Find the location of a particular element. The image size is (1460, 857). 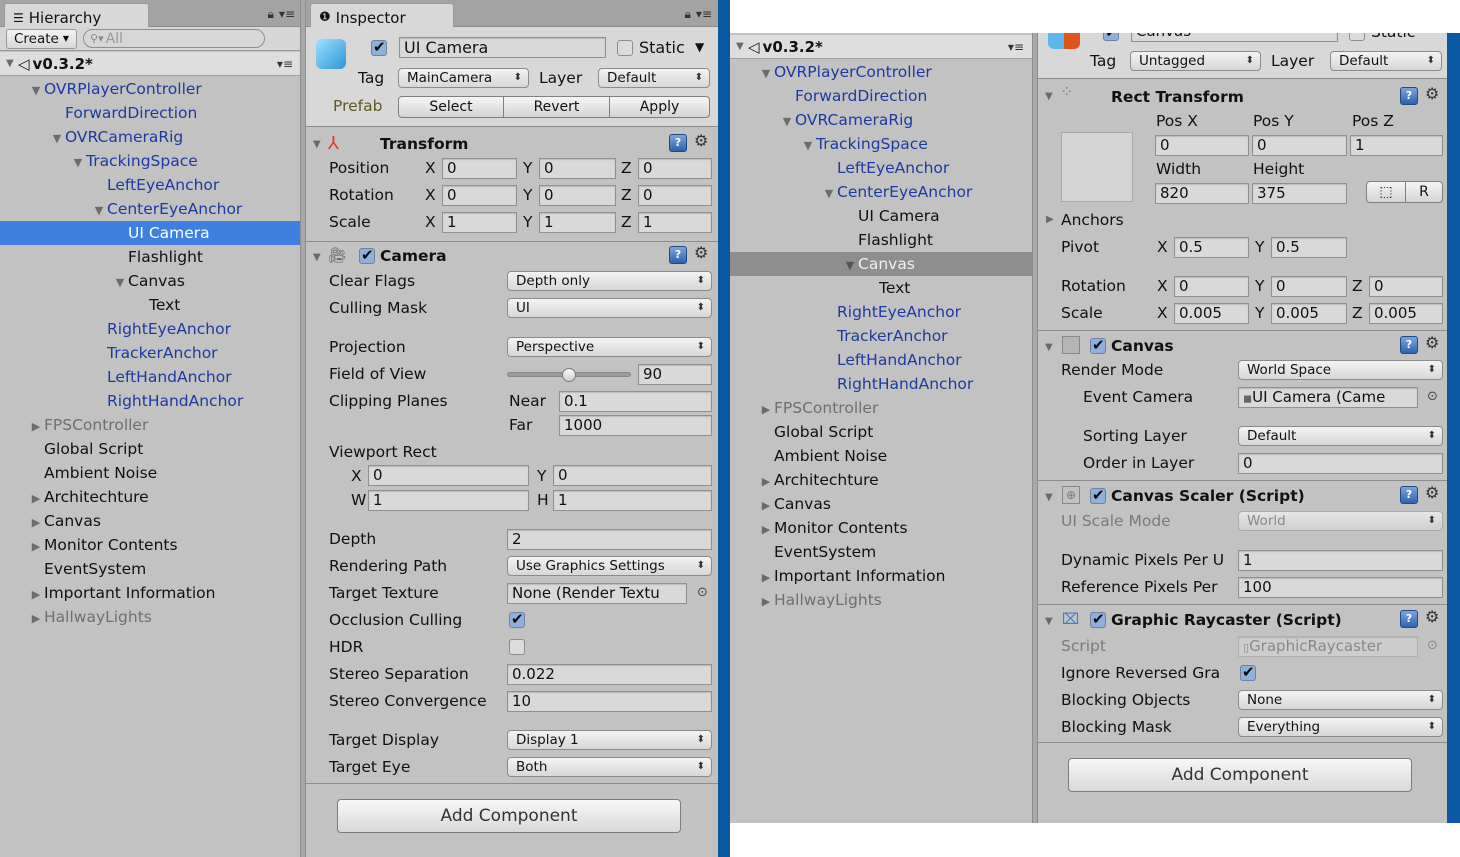

lock-icon: 🔒︎ is located at coordinates (688, 14).